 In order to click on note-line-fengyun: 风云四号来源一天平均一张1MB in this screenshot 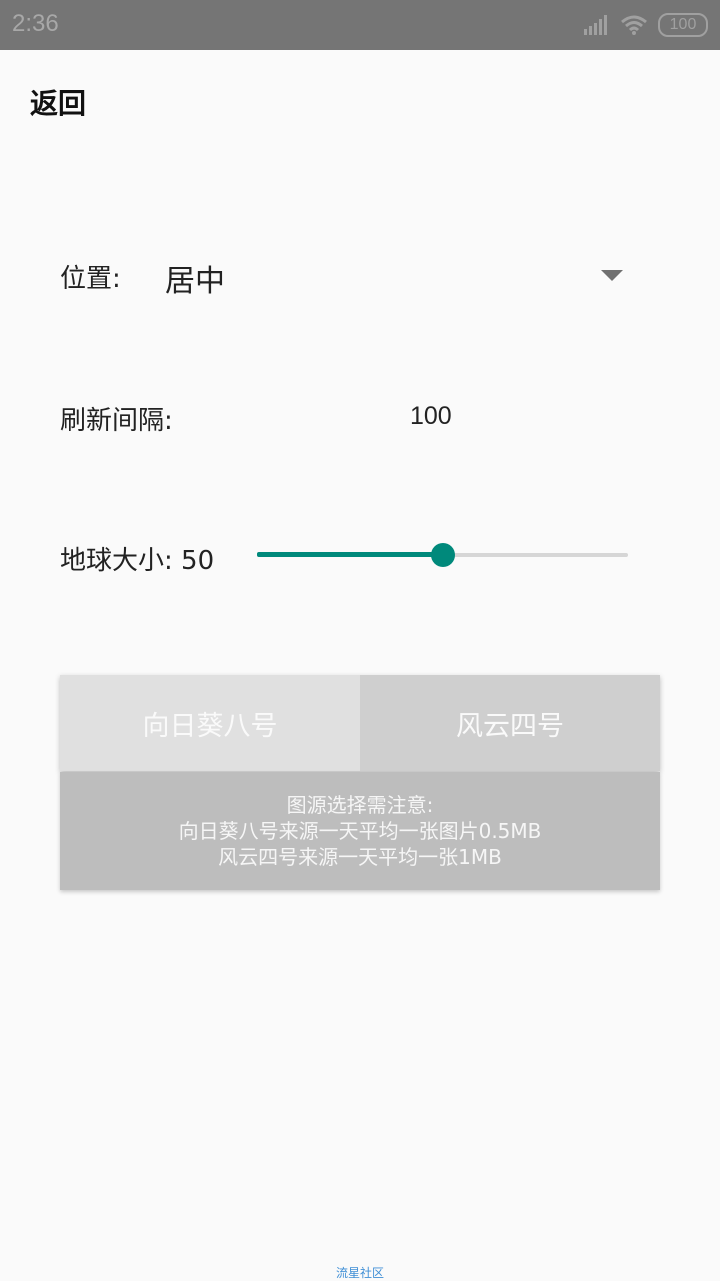, I will do `click(360, 857)`.